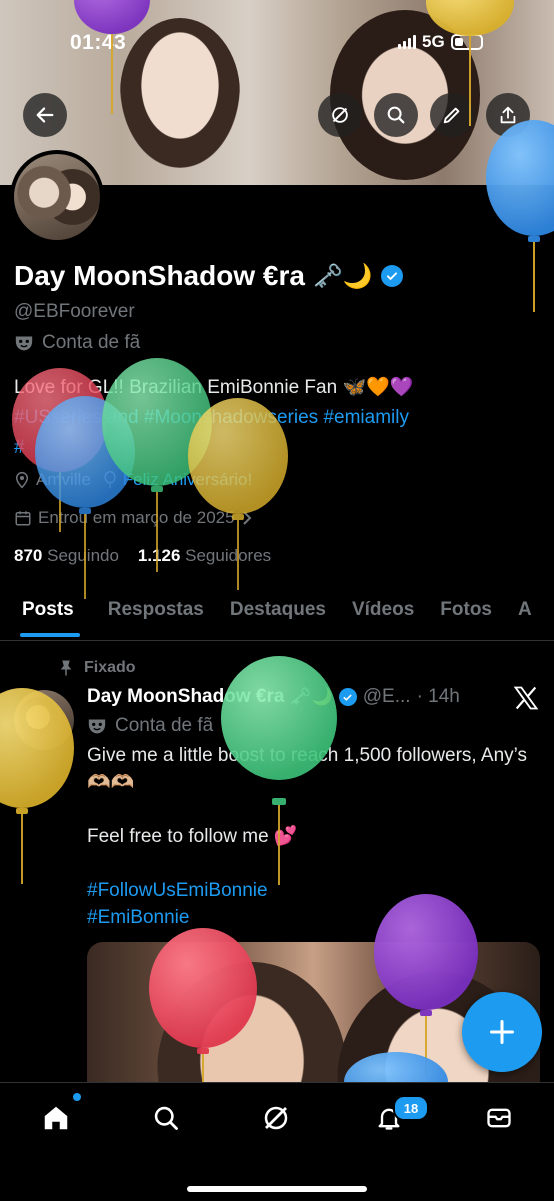 Image resolution: width=554 pixels, height=1201 pixels. What do you see at coordinates (159, 555) in the screenshot?
I see `followers-count: 1.126` at bounding box center [159, 555].